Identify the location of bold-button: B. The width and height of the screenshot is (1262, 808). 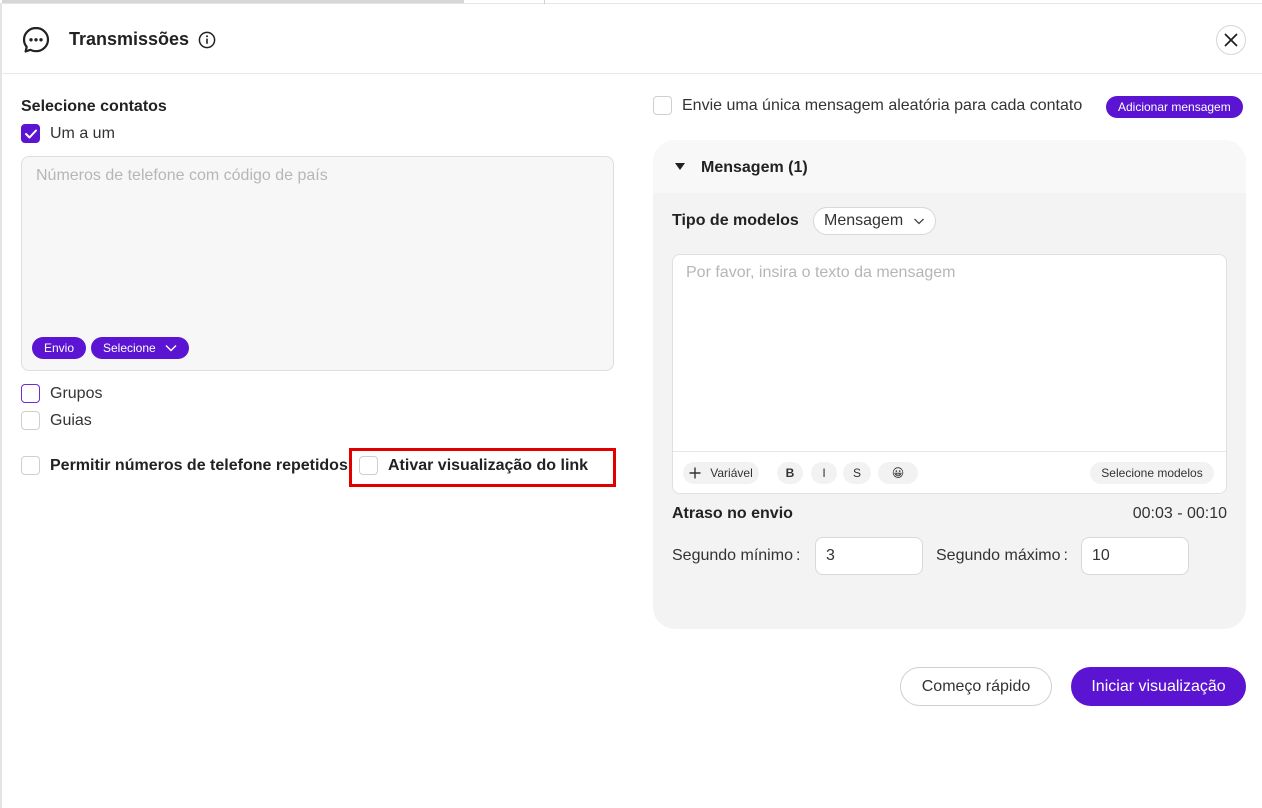
(790, 473).